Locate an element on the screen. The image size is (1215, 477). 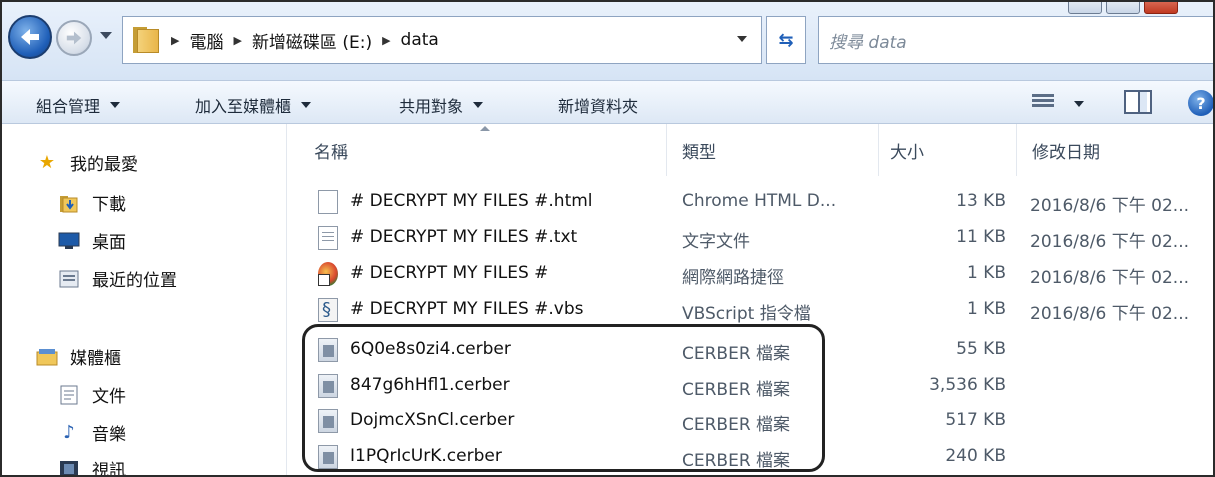
documents-icon is located at coordinates (69, 395).